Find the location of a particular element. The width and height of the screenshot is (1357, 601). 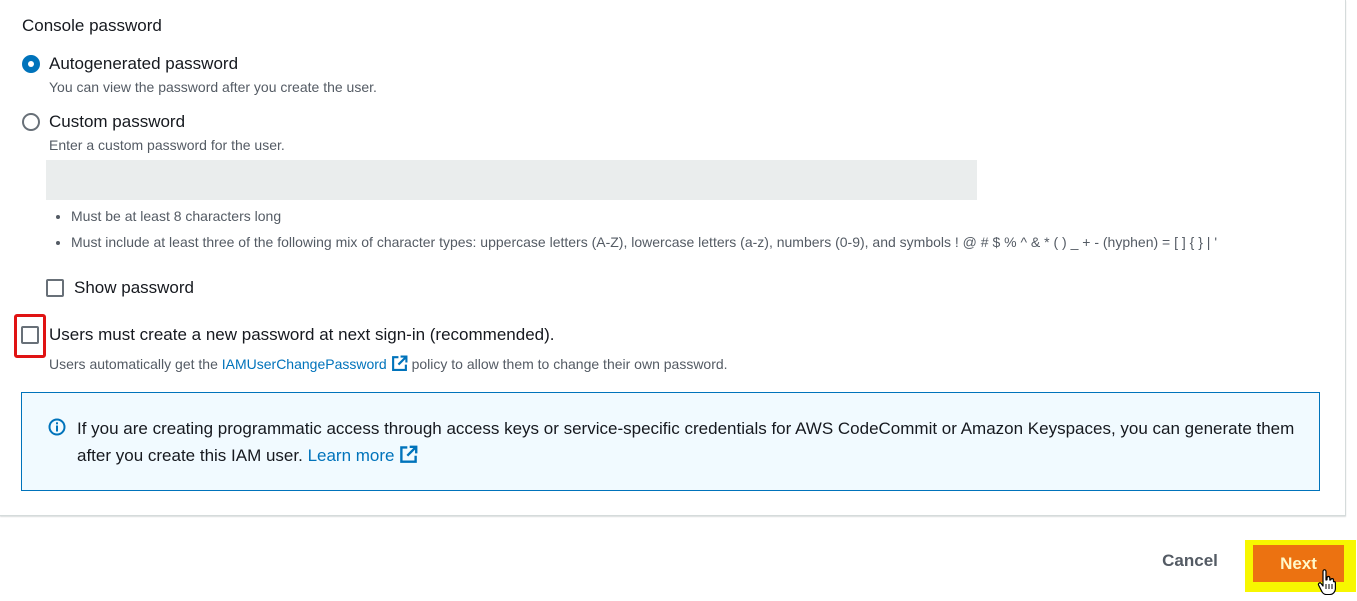

iam-user-change-password-link: IAMUserChangePassword is located at coordinates (315, 365).